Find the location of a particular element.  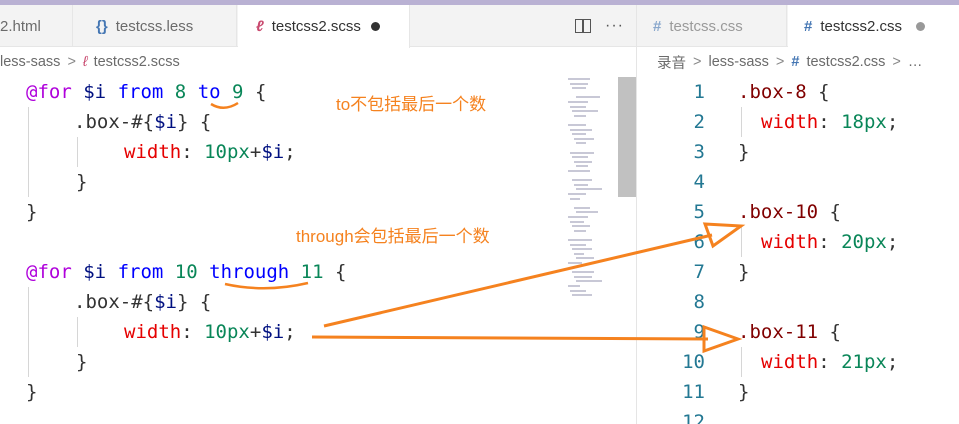

css-code-line: 4 is located at coordinates (798, 182).